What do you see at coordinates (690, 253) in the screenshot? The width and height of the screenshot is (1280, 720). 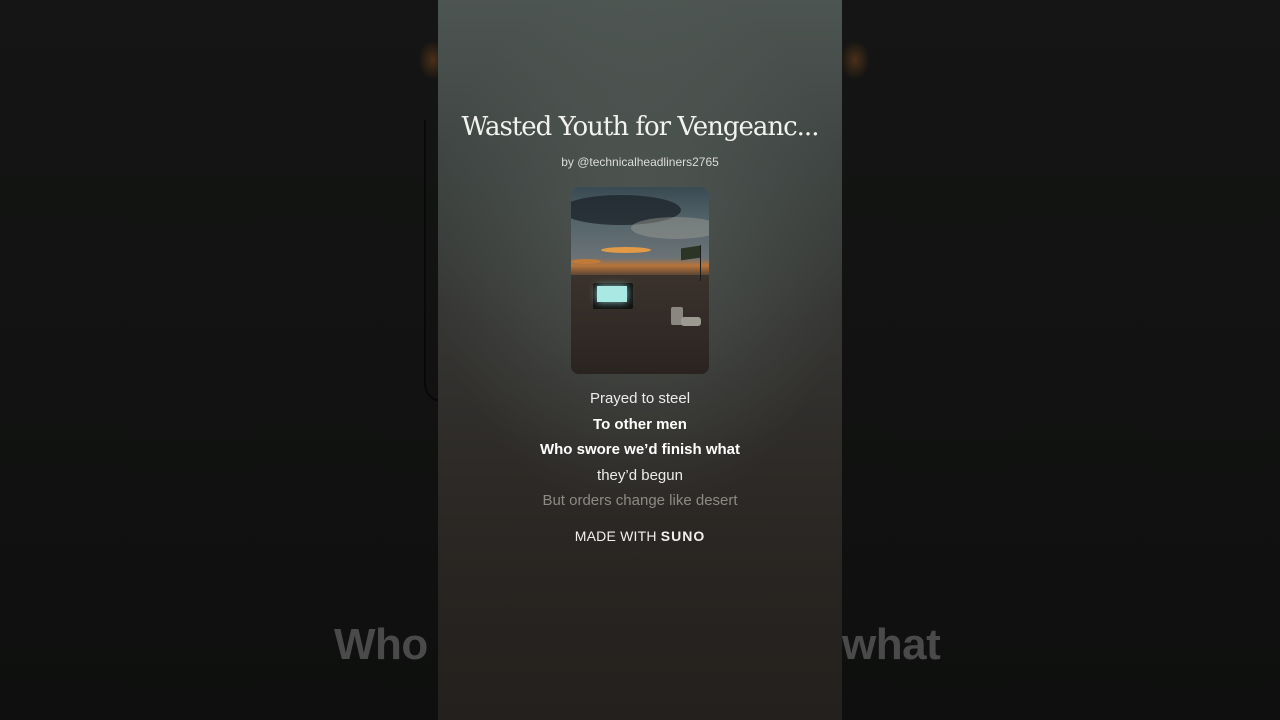 I see `cover-flag` at bounding box center [690, 253].